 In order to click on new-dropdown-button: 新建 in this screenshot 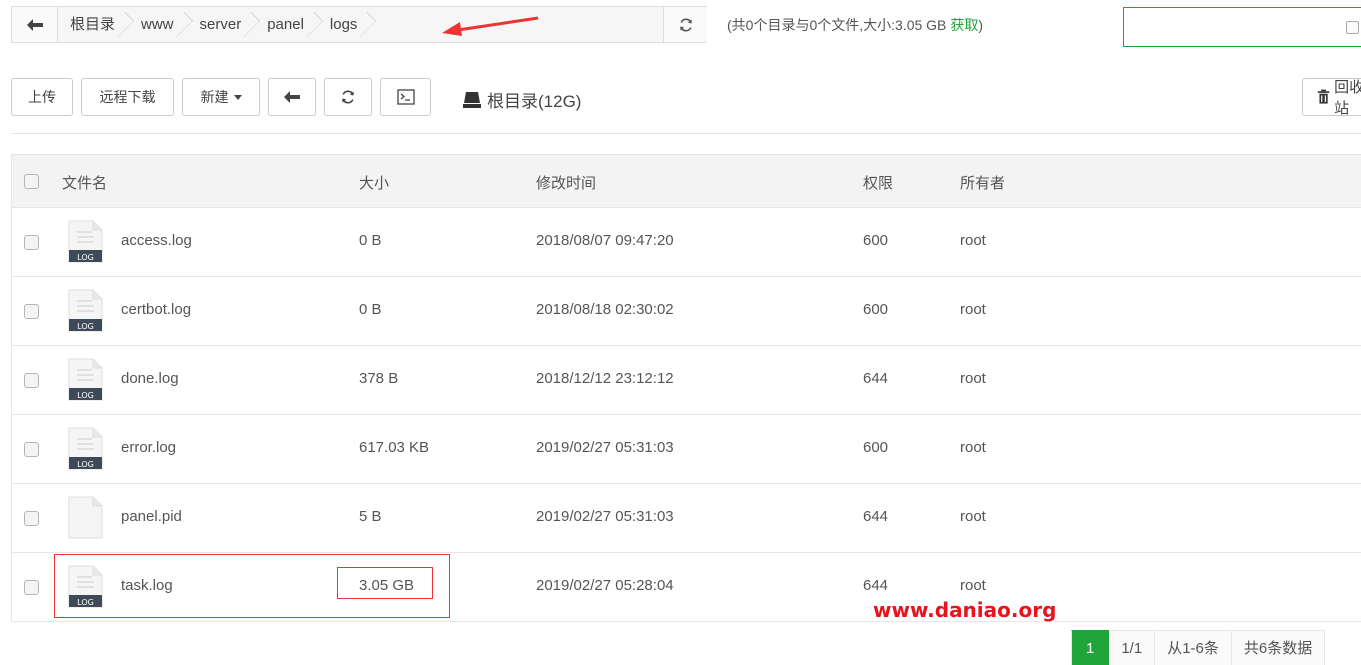, I will do `click(221, 97)`.